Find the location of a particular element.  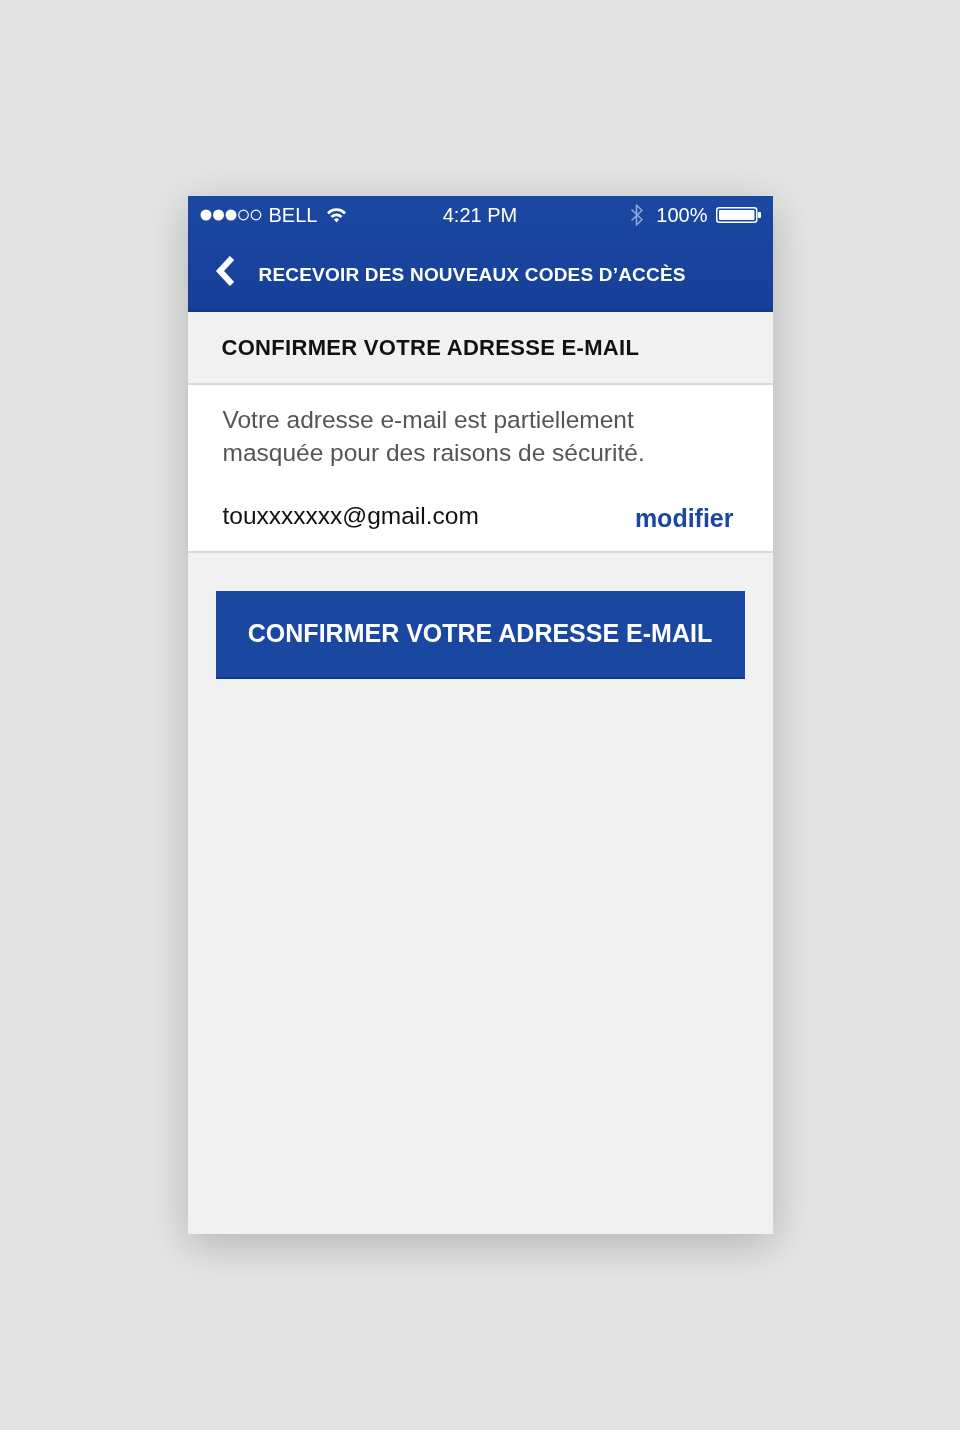

back-icon is located at coordinates (225, 271).